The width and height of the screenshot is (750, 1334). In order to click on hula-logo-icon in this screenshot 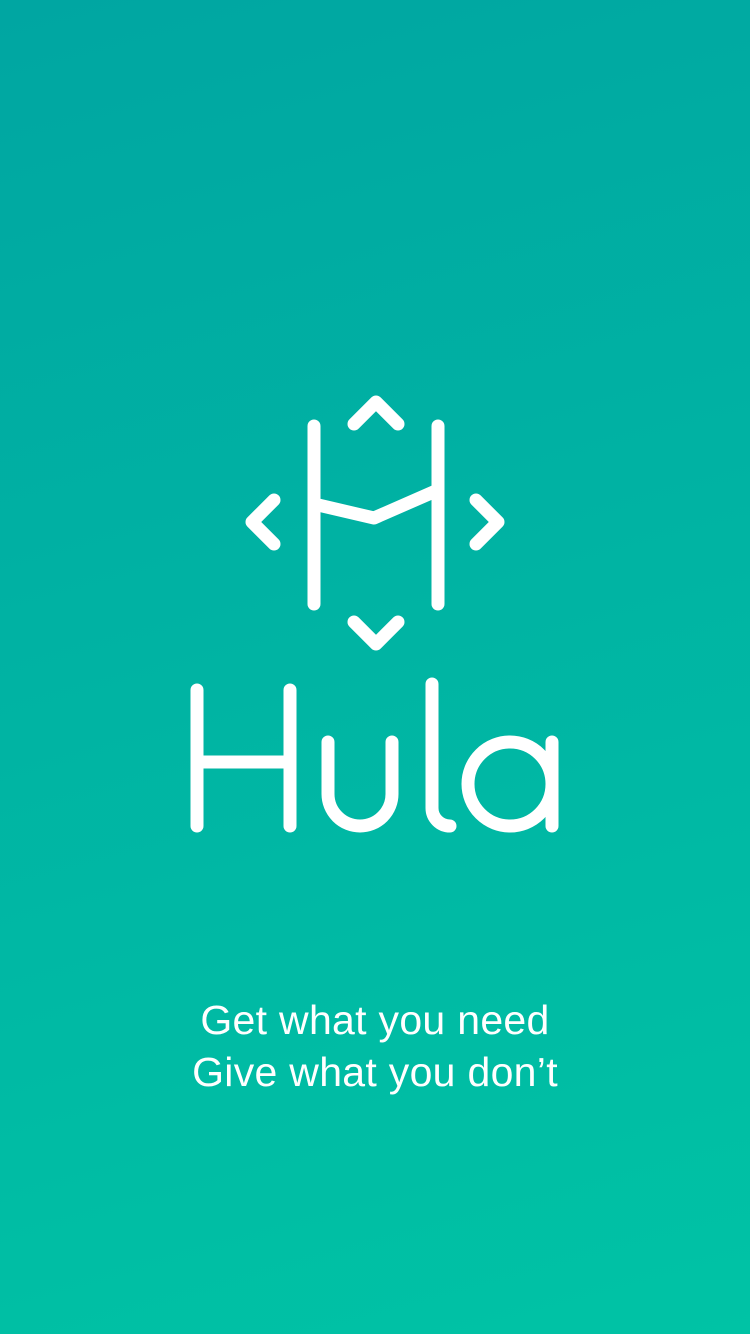, I will do `click(375, 523)`.